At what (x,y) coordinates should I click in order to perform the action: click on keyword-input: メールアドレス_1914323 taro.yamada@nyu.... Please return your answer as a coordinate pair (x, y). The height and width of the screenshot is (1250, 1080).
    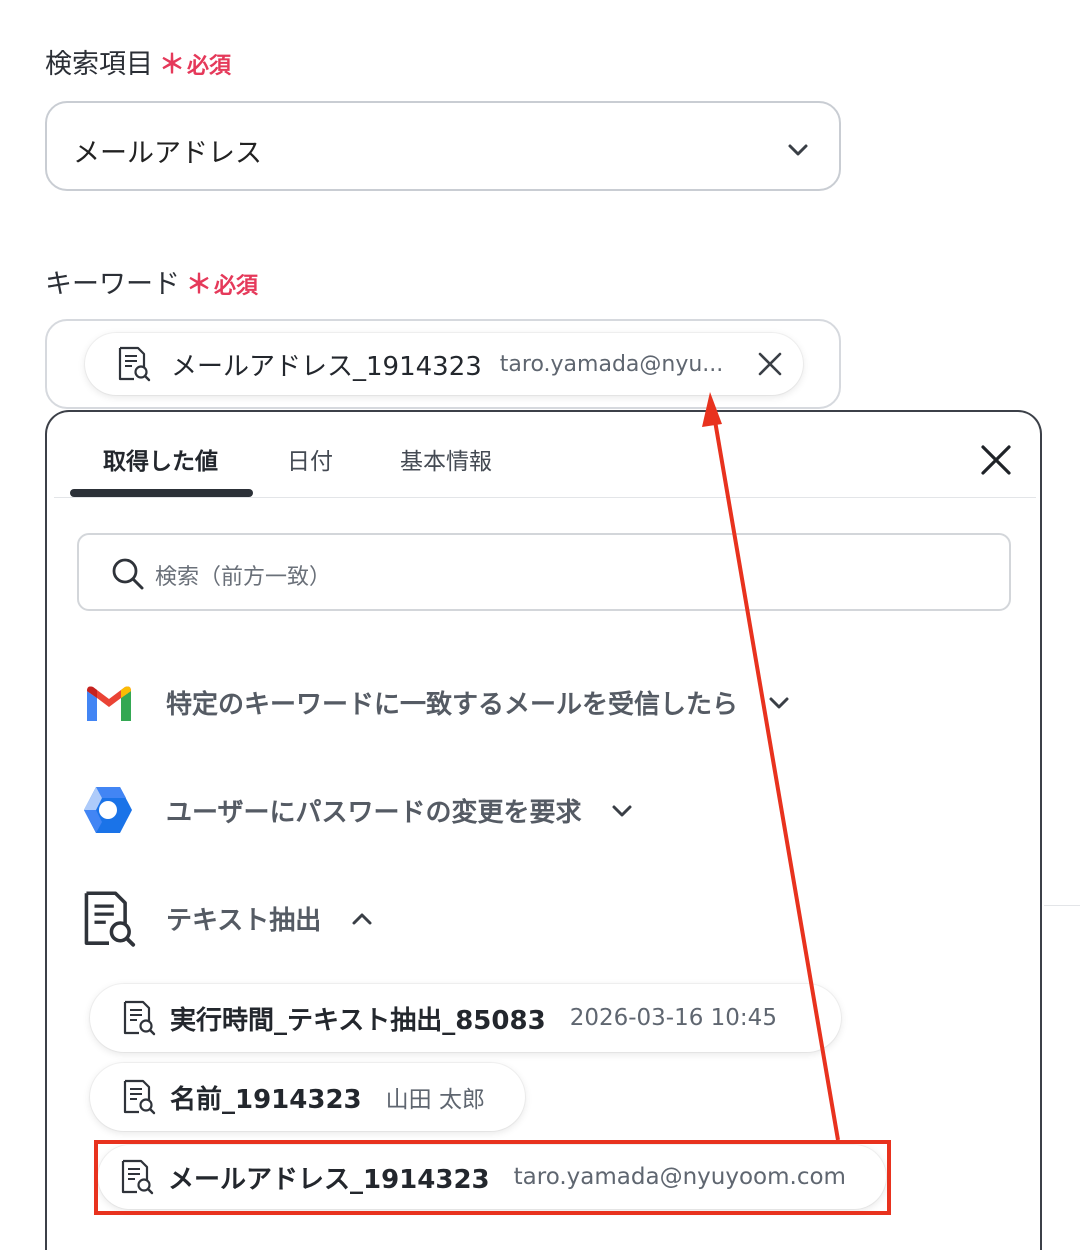
    Looking at the image, I should click on (443, 364).